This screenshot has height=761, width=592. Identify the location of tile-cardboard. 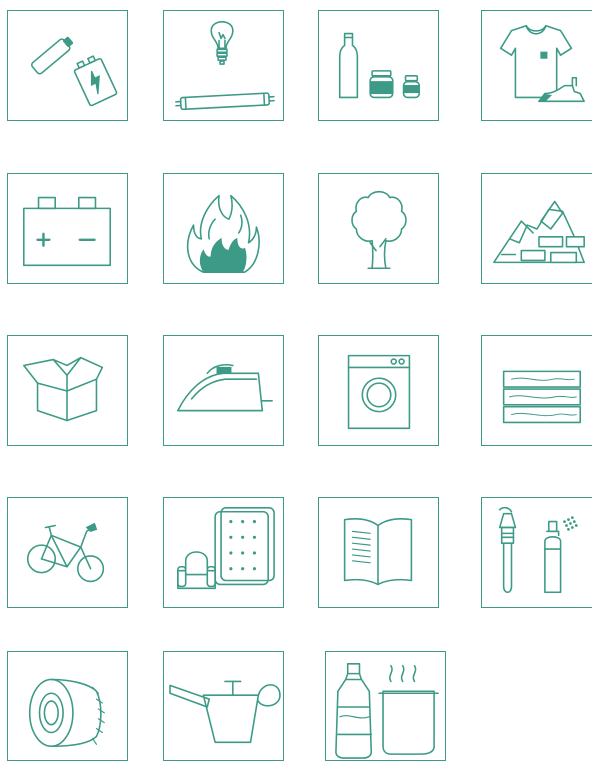
(67, 390).